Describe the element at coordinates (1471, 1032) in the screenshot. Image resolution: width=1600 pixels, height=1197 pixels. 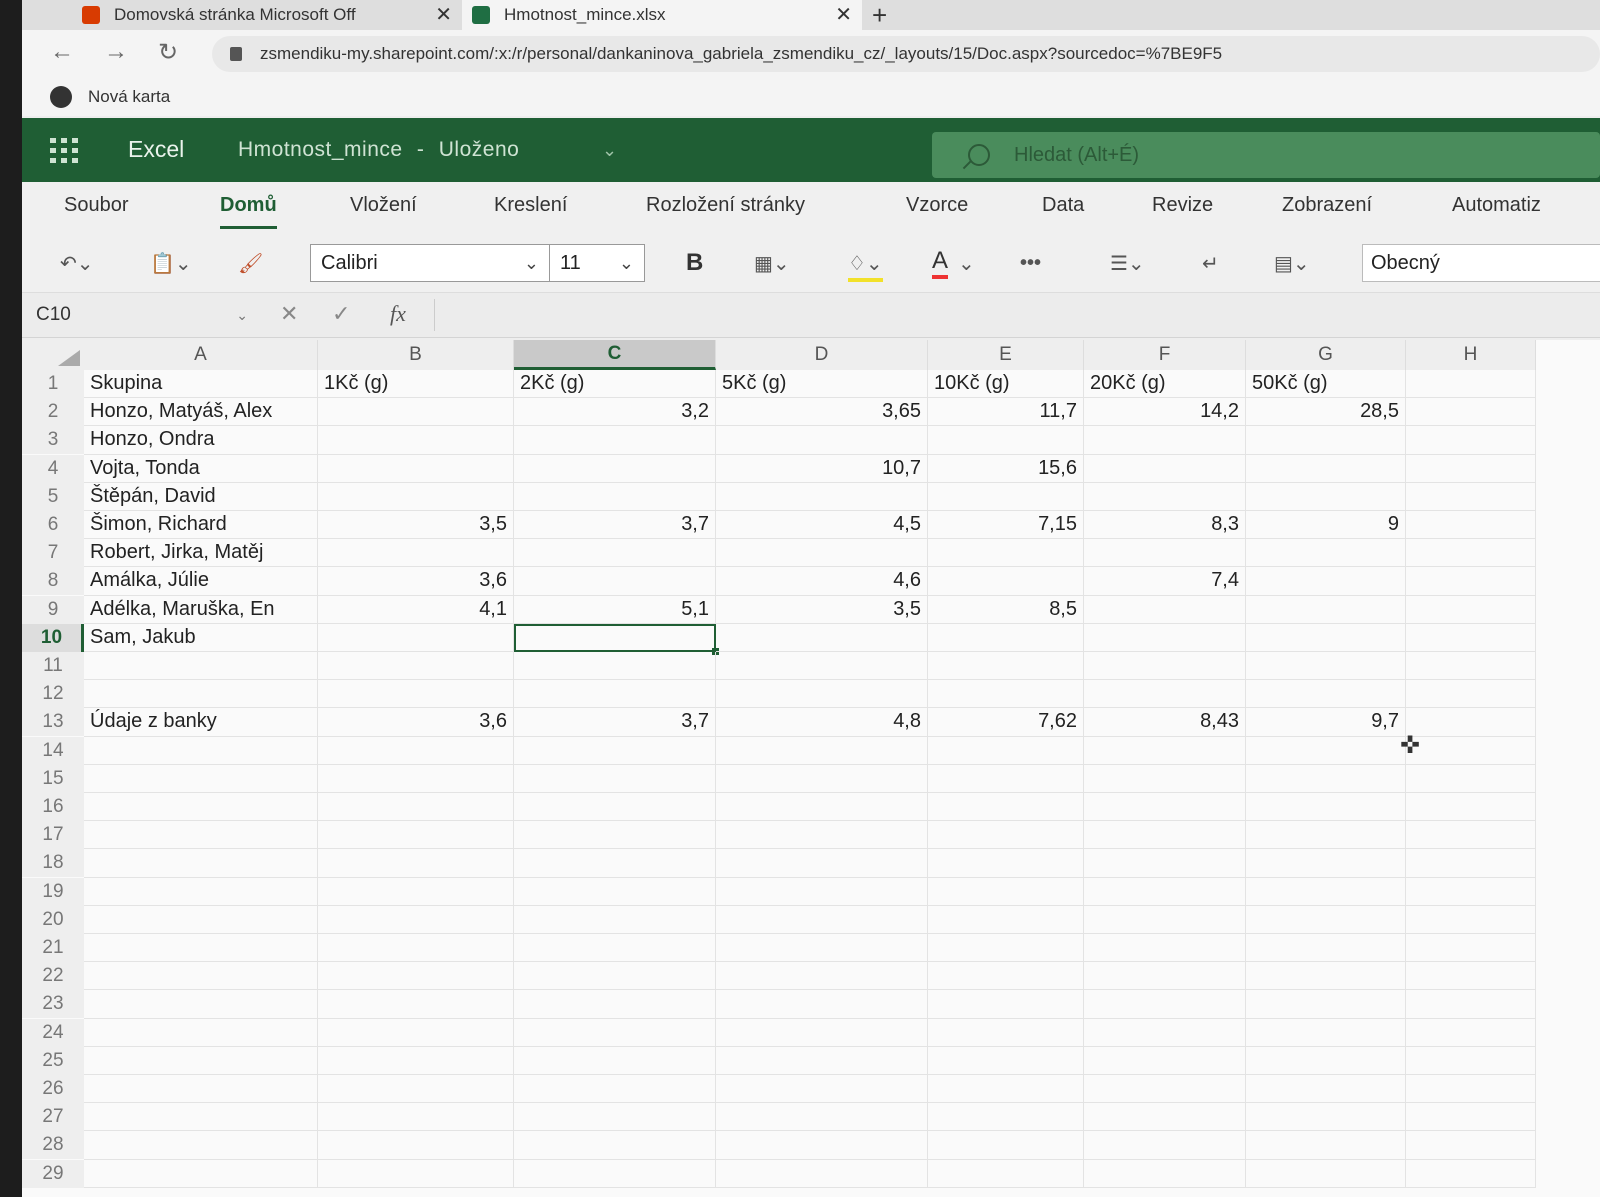
I see `cell-h24` at that location.